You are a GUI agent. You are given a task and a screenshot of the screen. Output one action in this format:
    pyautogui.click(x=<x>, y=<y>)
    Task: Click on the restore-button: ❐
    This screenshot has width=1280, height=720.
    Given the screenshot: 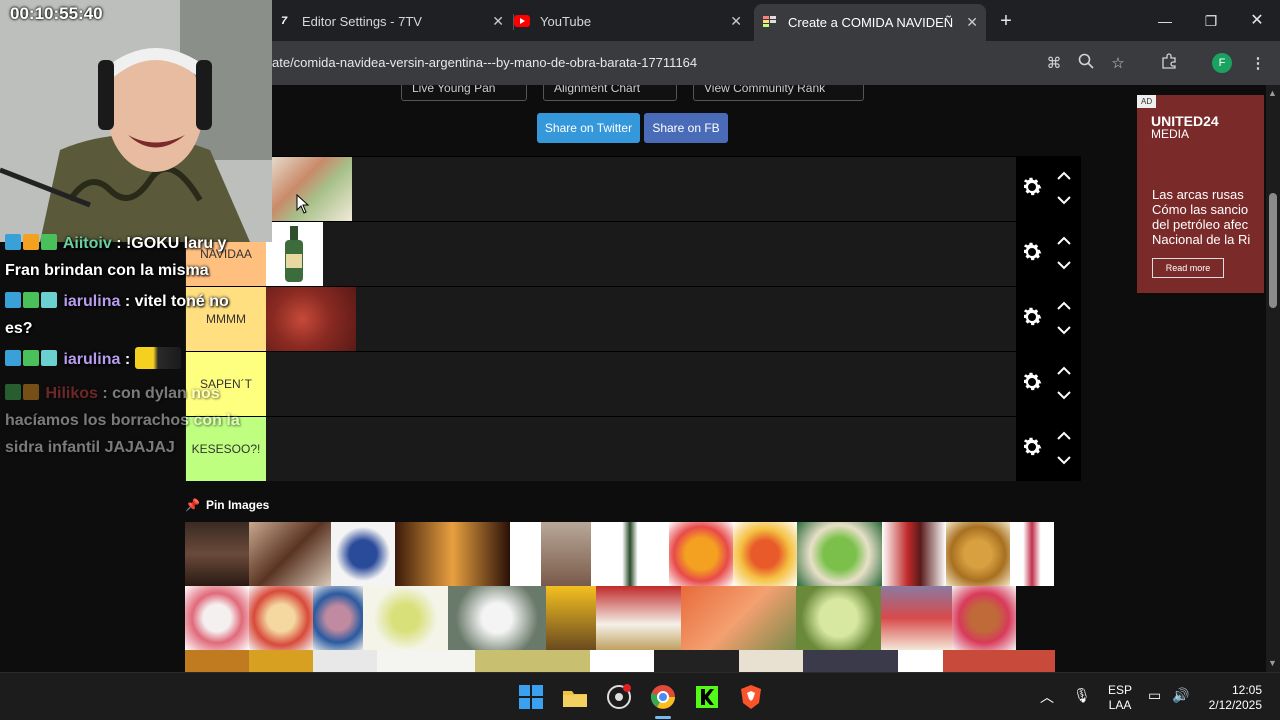 What is the action you would take?
    pyautogui.click(x=1211, y=21)
    